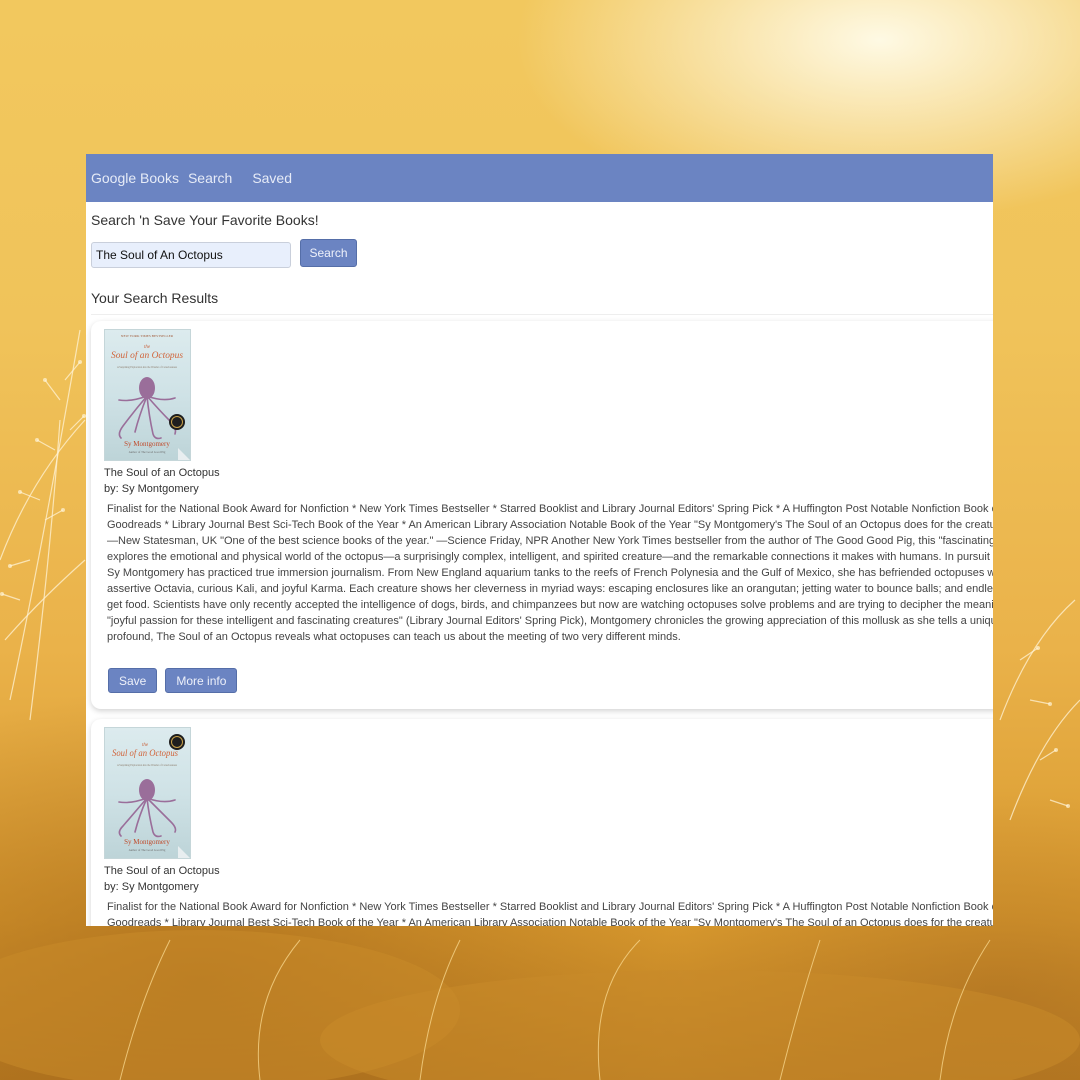 The image size is (1080, 1080). Describe the element at coordinates (272, 178) in the screenshot. I see `nav-link-saved: Saved` at that location.